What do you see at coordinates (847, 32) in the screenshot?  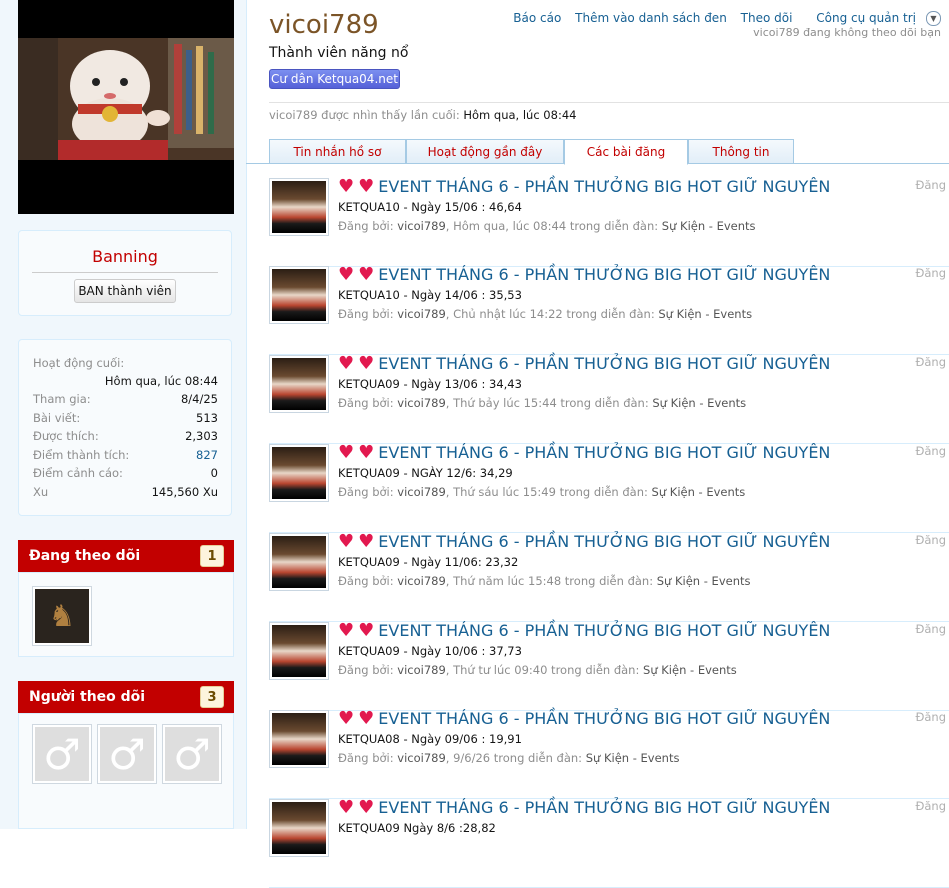 I see `follow-status-note: vicoi789 đang không theo dõi bạn` at bounding box center [847, 32].